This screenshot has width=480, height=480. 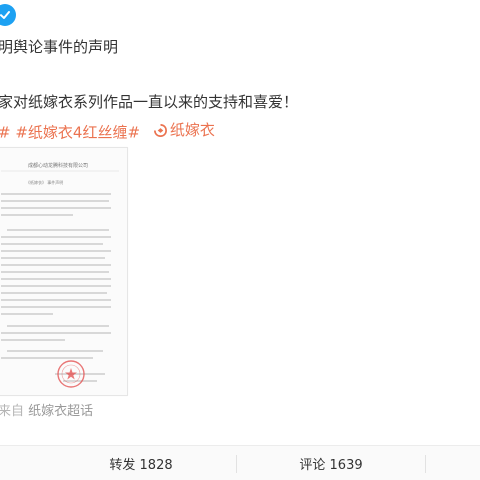 I want to click on super-topic-link: 纸嫁衣, so click(x=184, y=130).